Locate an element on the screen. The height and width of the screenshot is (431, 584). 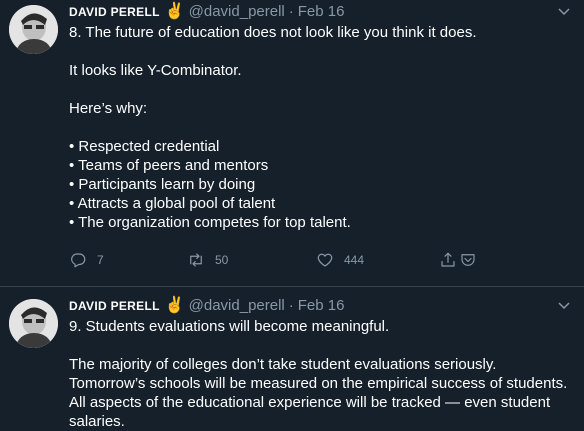
like-button: 444 is located at coordinates (340, 260).